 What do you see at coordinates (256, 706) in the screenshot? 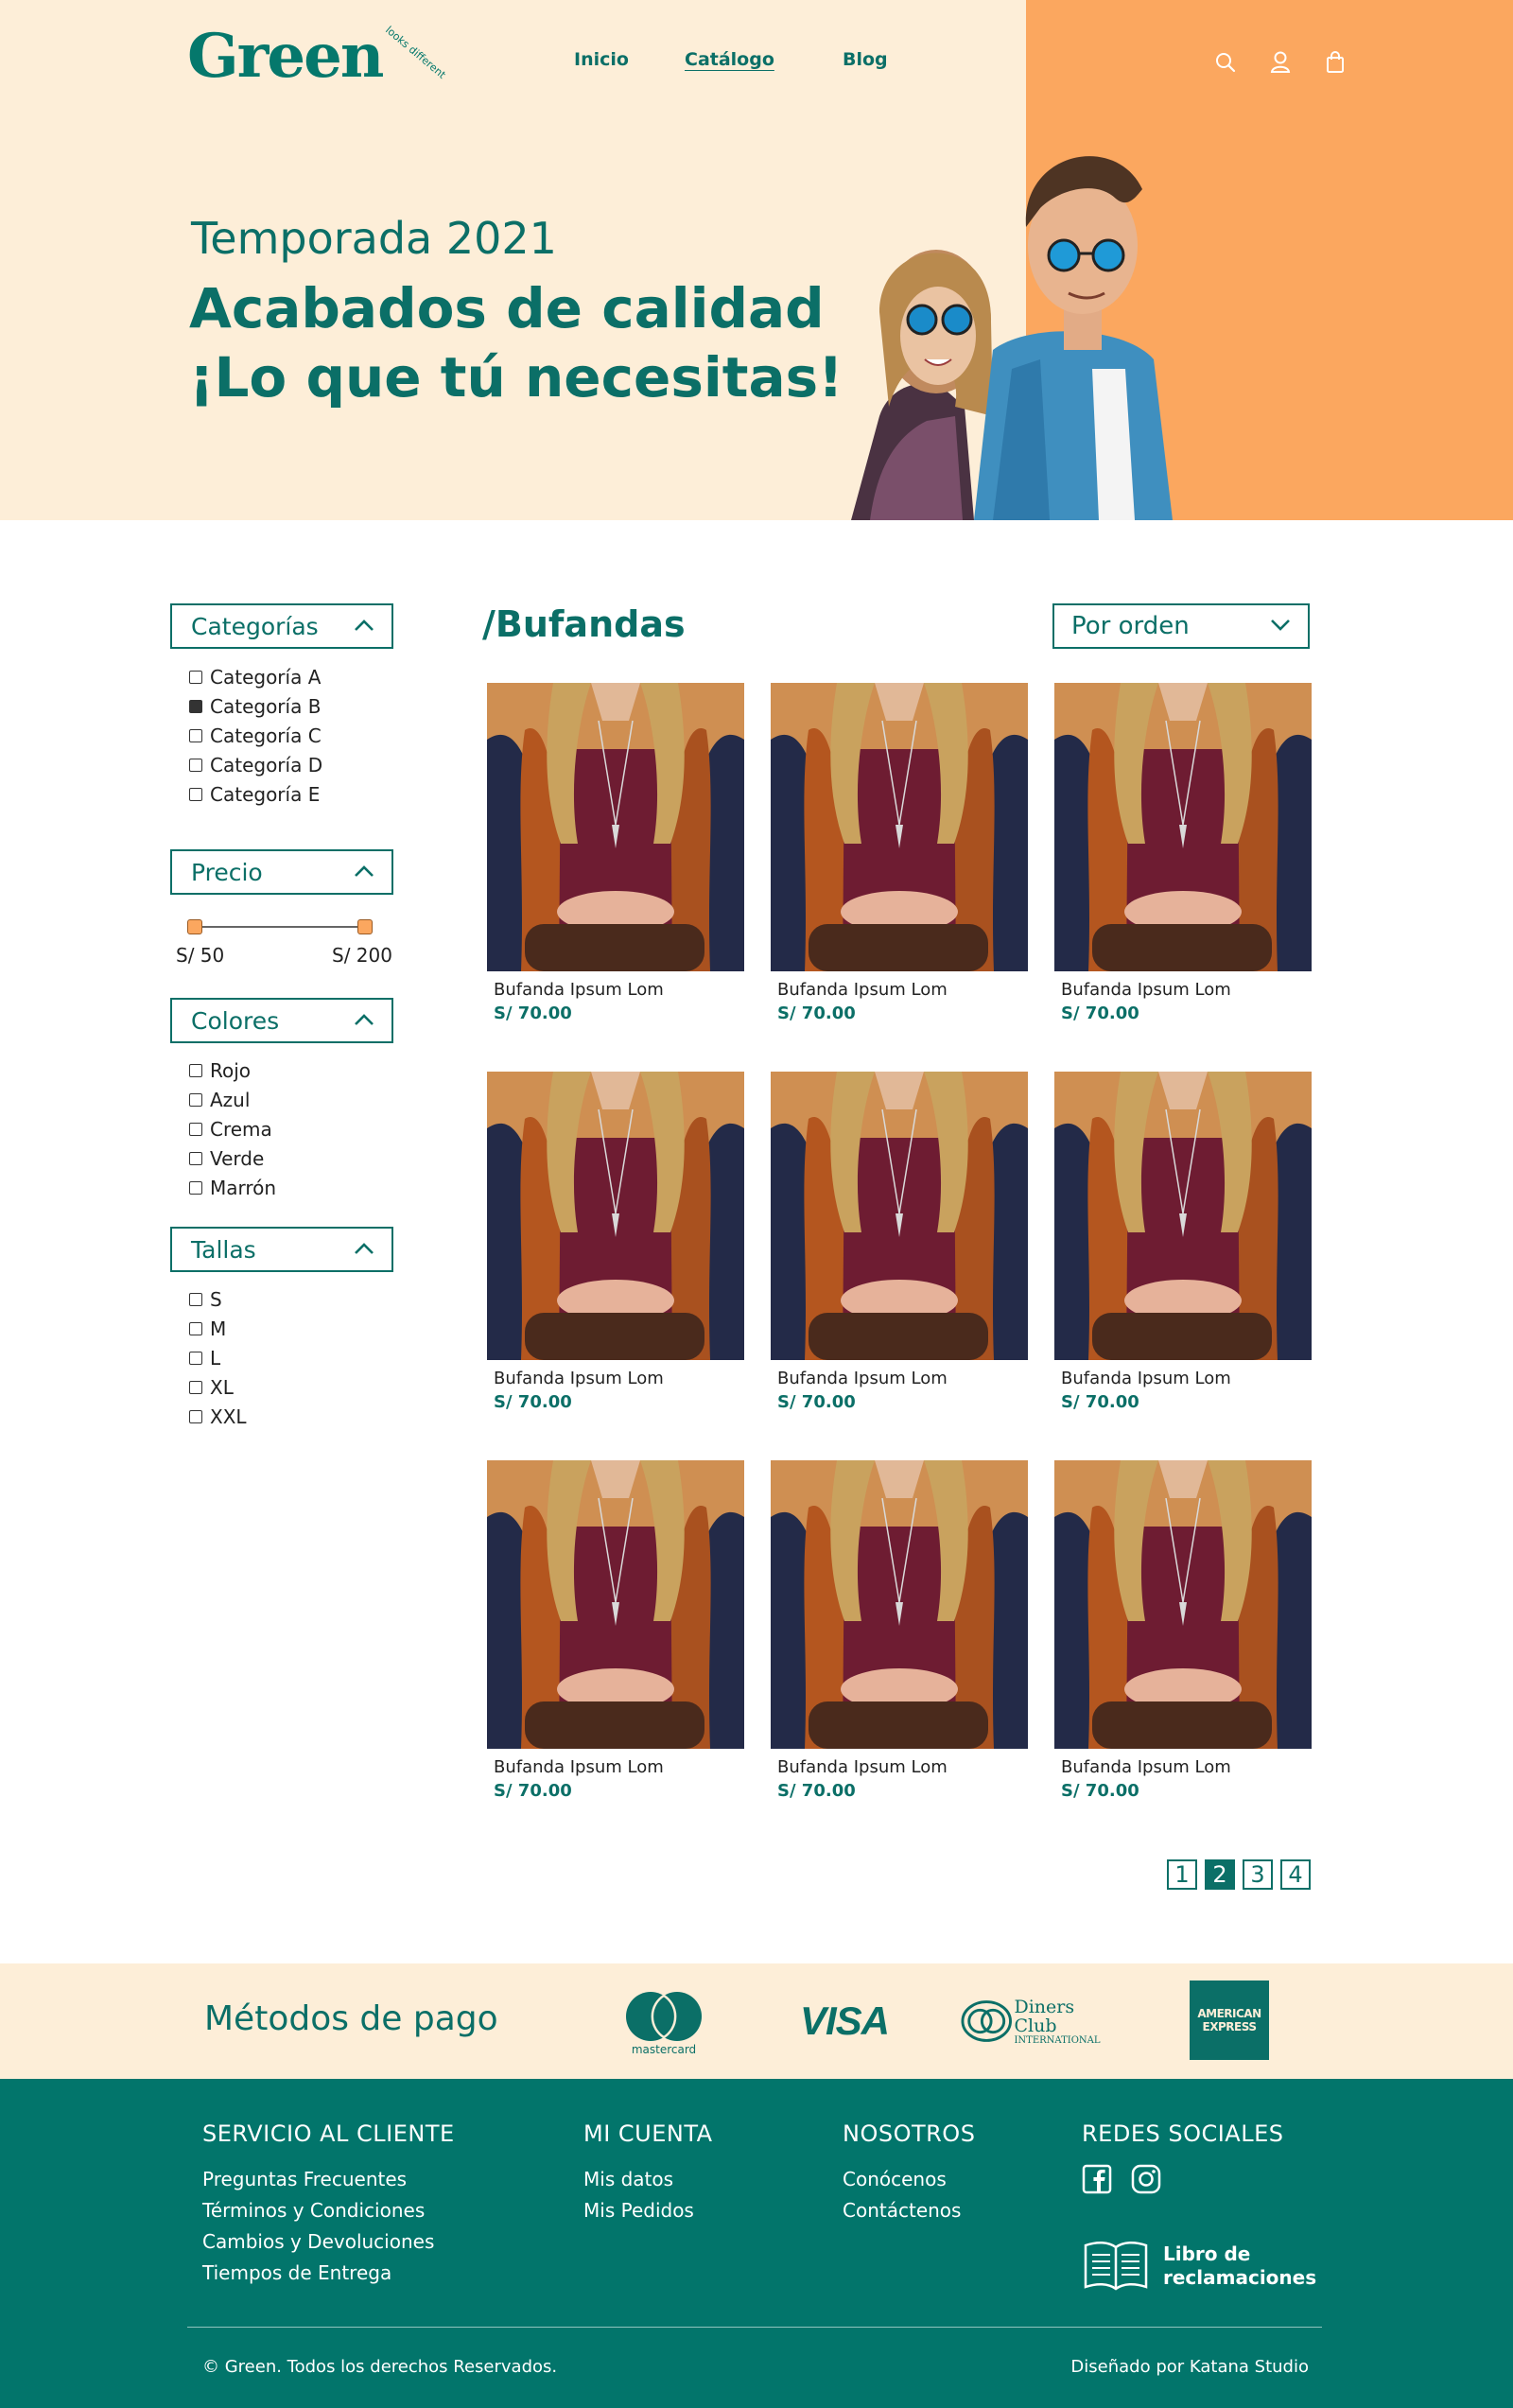
I see `filter-option-categoria-b: Categoría B` at bounding box center [256, 706].